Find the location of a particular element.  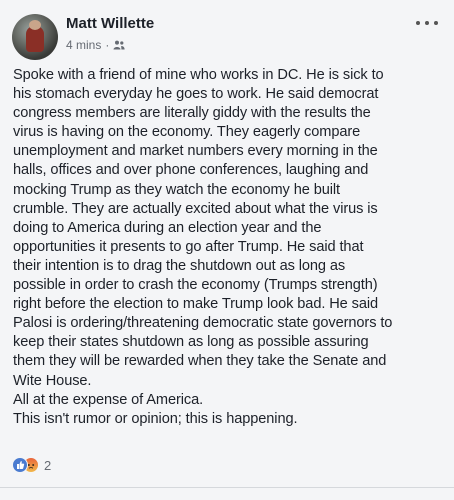

more-options-button is located at coordinates (427, 23).